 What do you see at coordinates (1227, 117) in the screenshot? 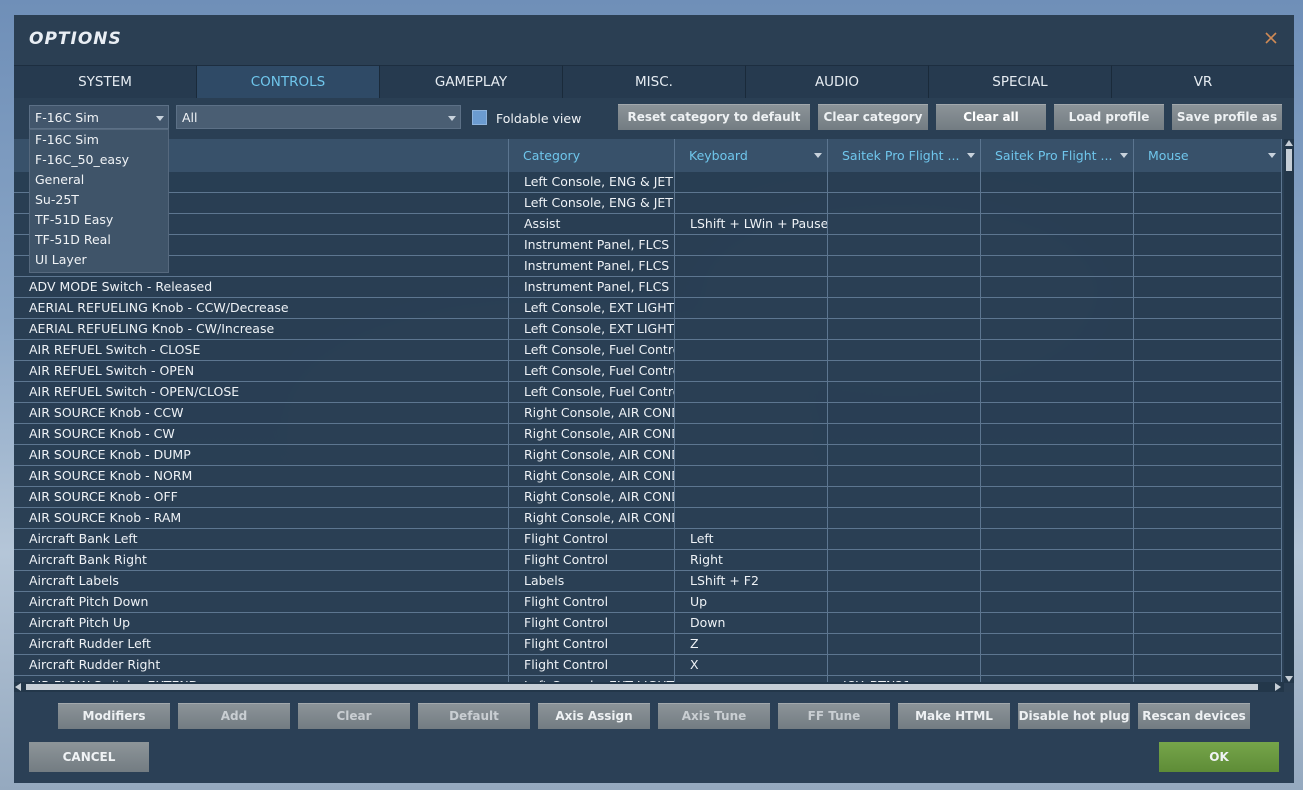
I see `save-profile-button: Save profile as` at bounding box center [1227, 117].